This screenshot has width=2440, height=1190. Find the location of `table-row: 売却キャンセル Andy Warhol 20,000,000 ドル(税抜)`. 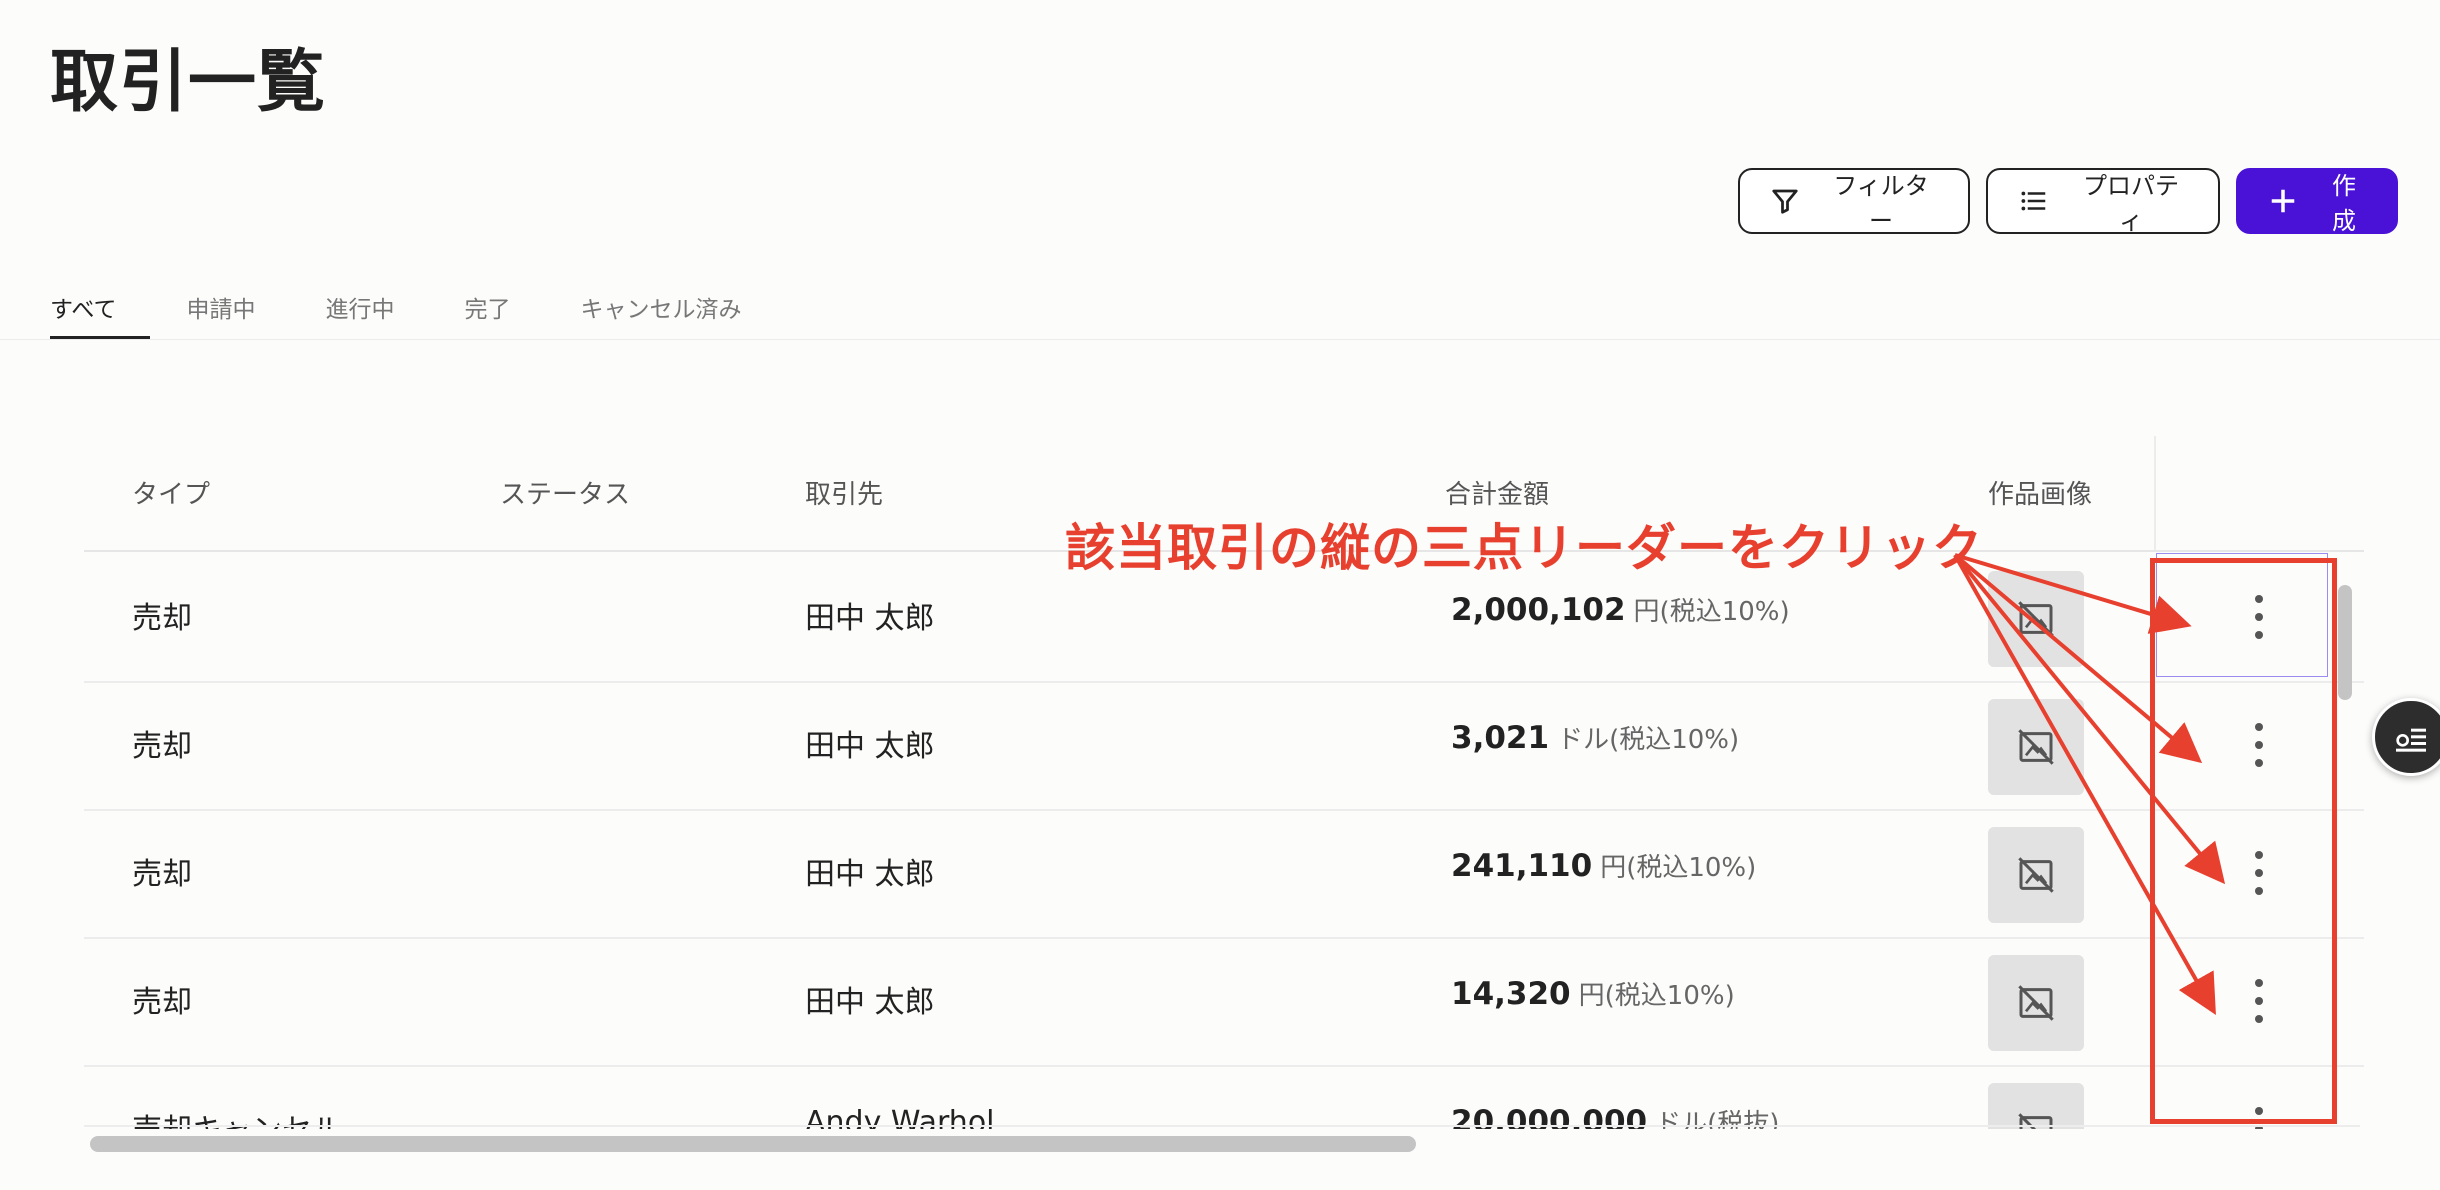

table-row: 売却キャンセル Andy Warhol 20,000,000 ドル(税抜) is located at coordinates (1224, 1097).